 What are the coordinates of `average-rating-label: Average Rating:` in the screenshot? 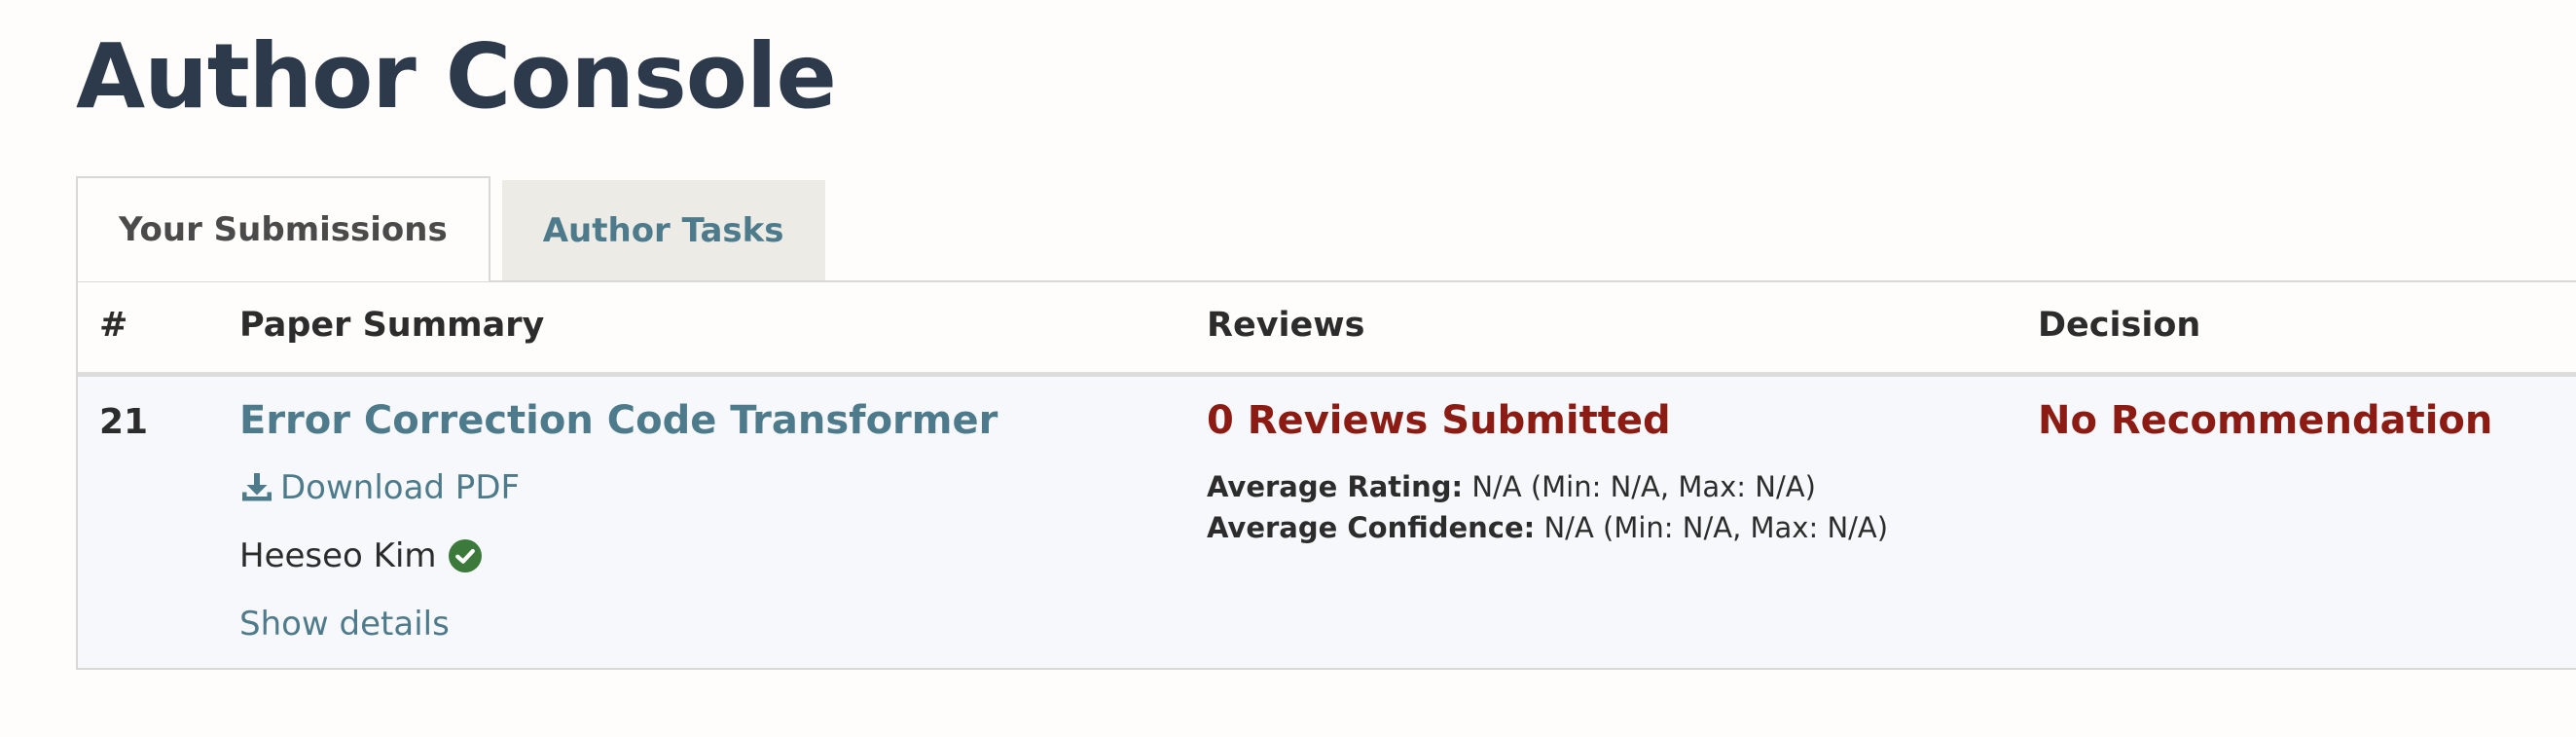 It's located at (1335, 487).